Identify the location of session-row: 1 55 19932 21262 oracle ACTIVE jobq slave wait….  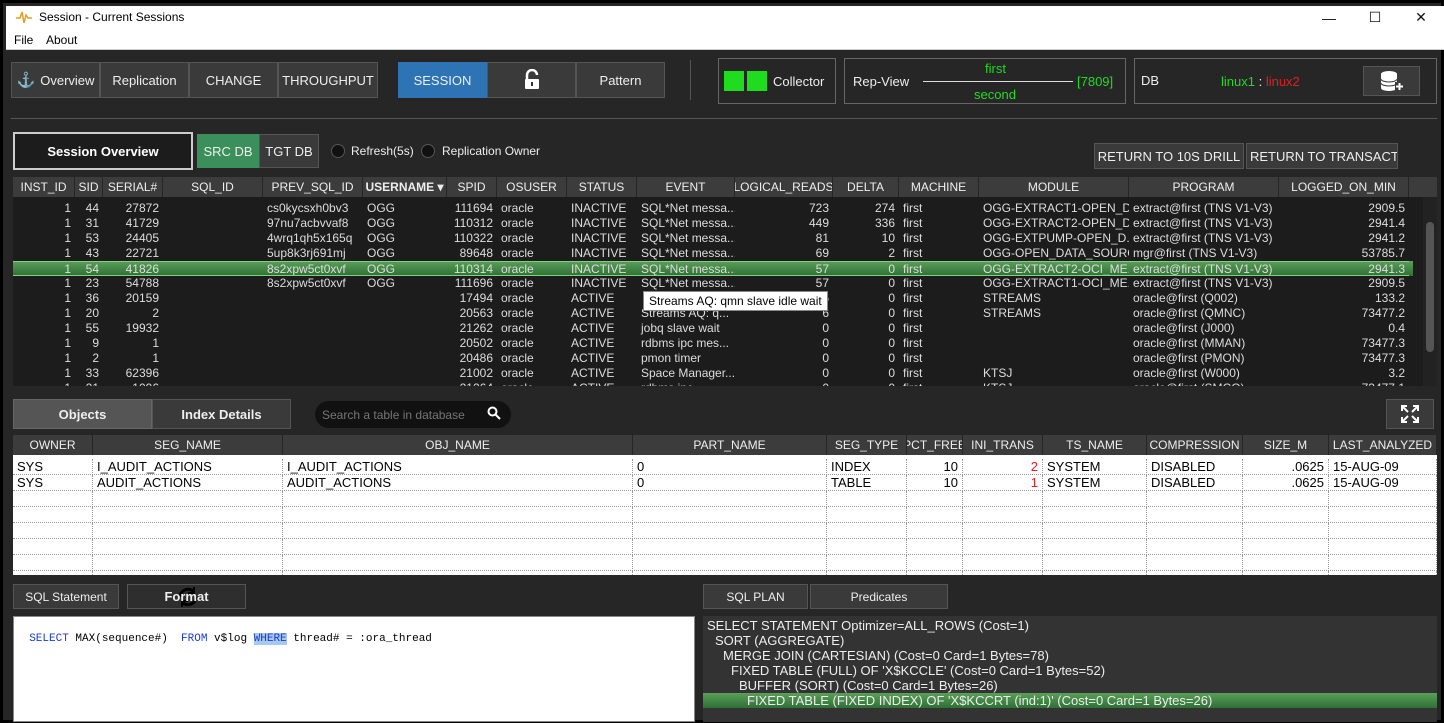
(713, 328).